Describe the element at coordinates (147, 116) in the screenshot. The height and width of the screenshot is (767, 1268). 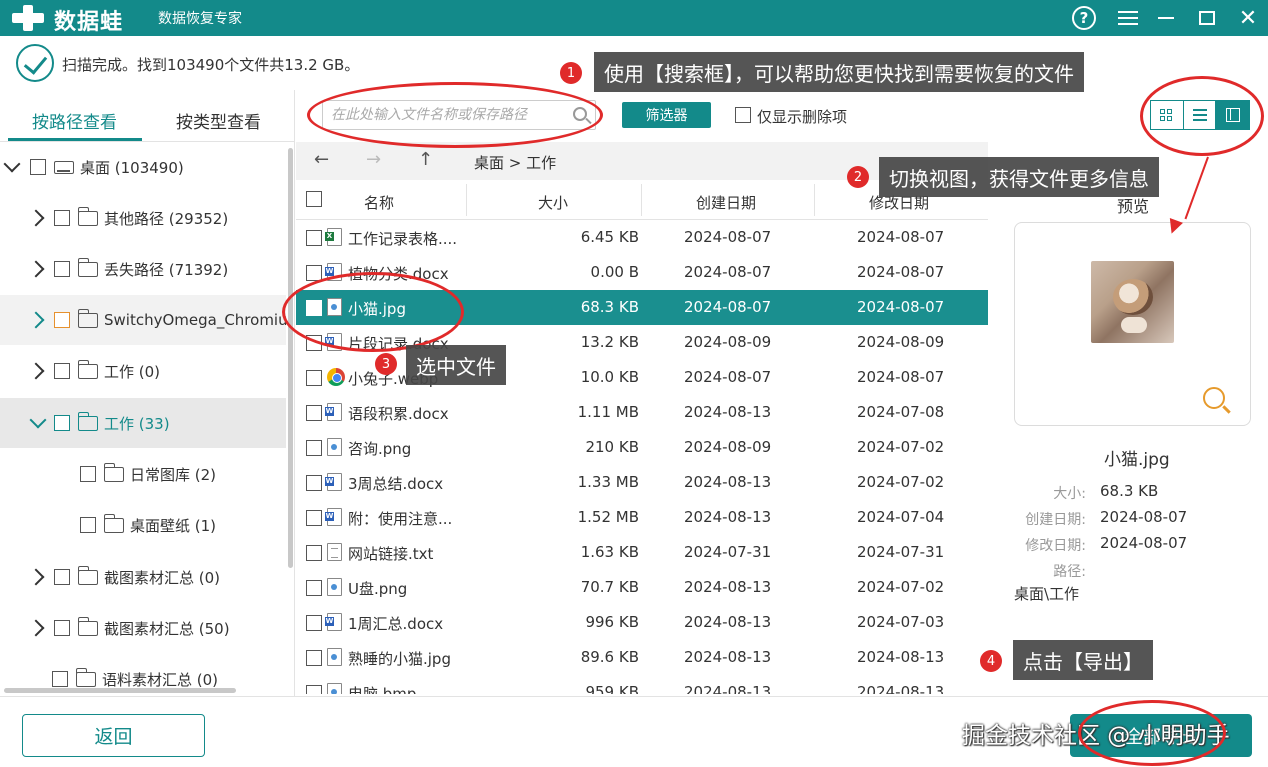
I see `view-mode-tabs: 按路径查看 按类型查看` at that location.